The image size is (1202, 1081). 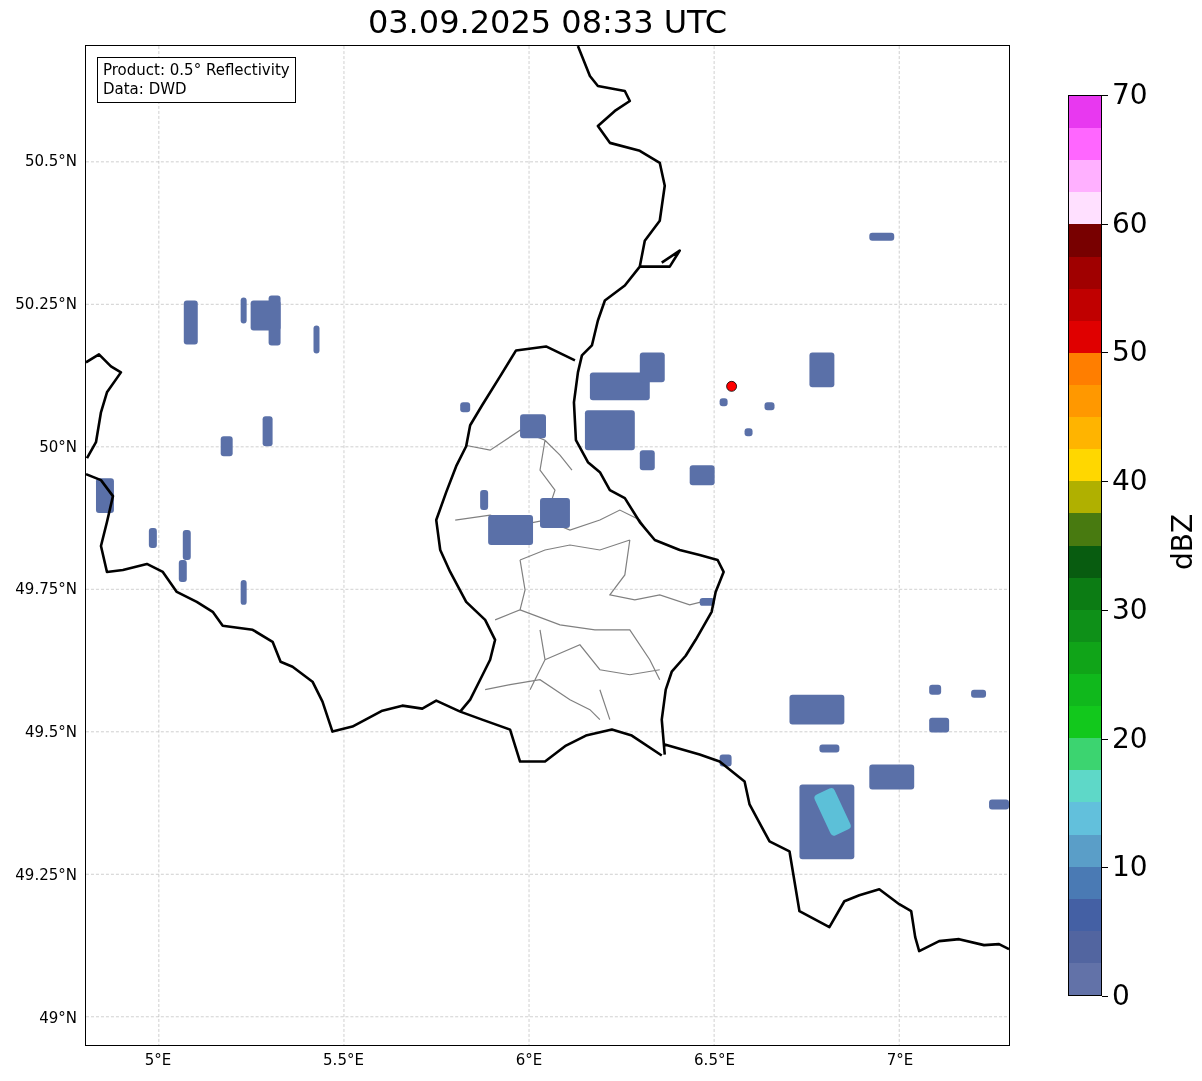 I want to click on colorbar-tick-label: 70, so click(x=1130, y=95).